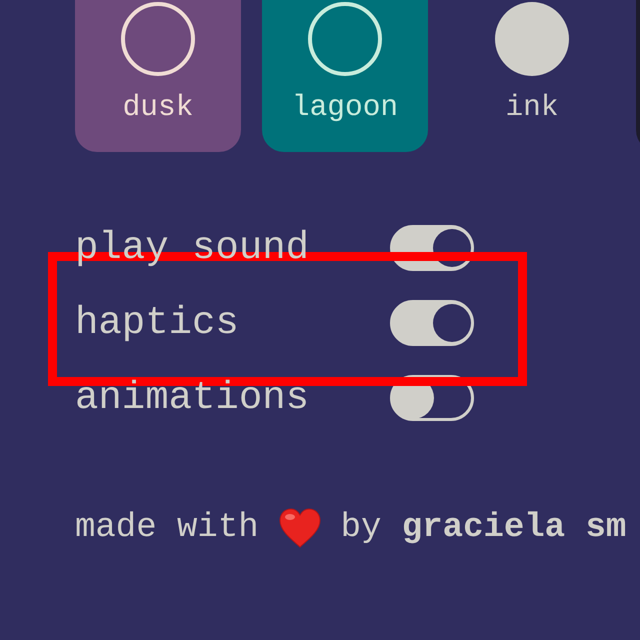  What do you see at coordinates (345, 76) in the screenshot?
I see `theme-option: lagoon` at bounding box center [345, 76].